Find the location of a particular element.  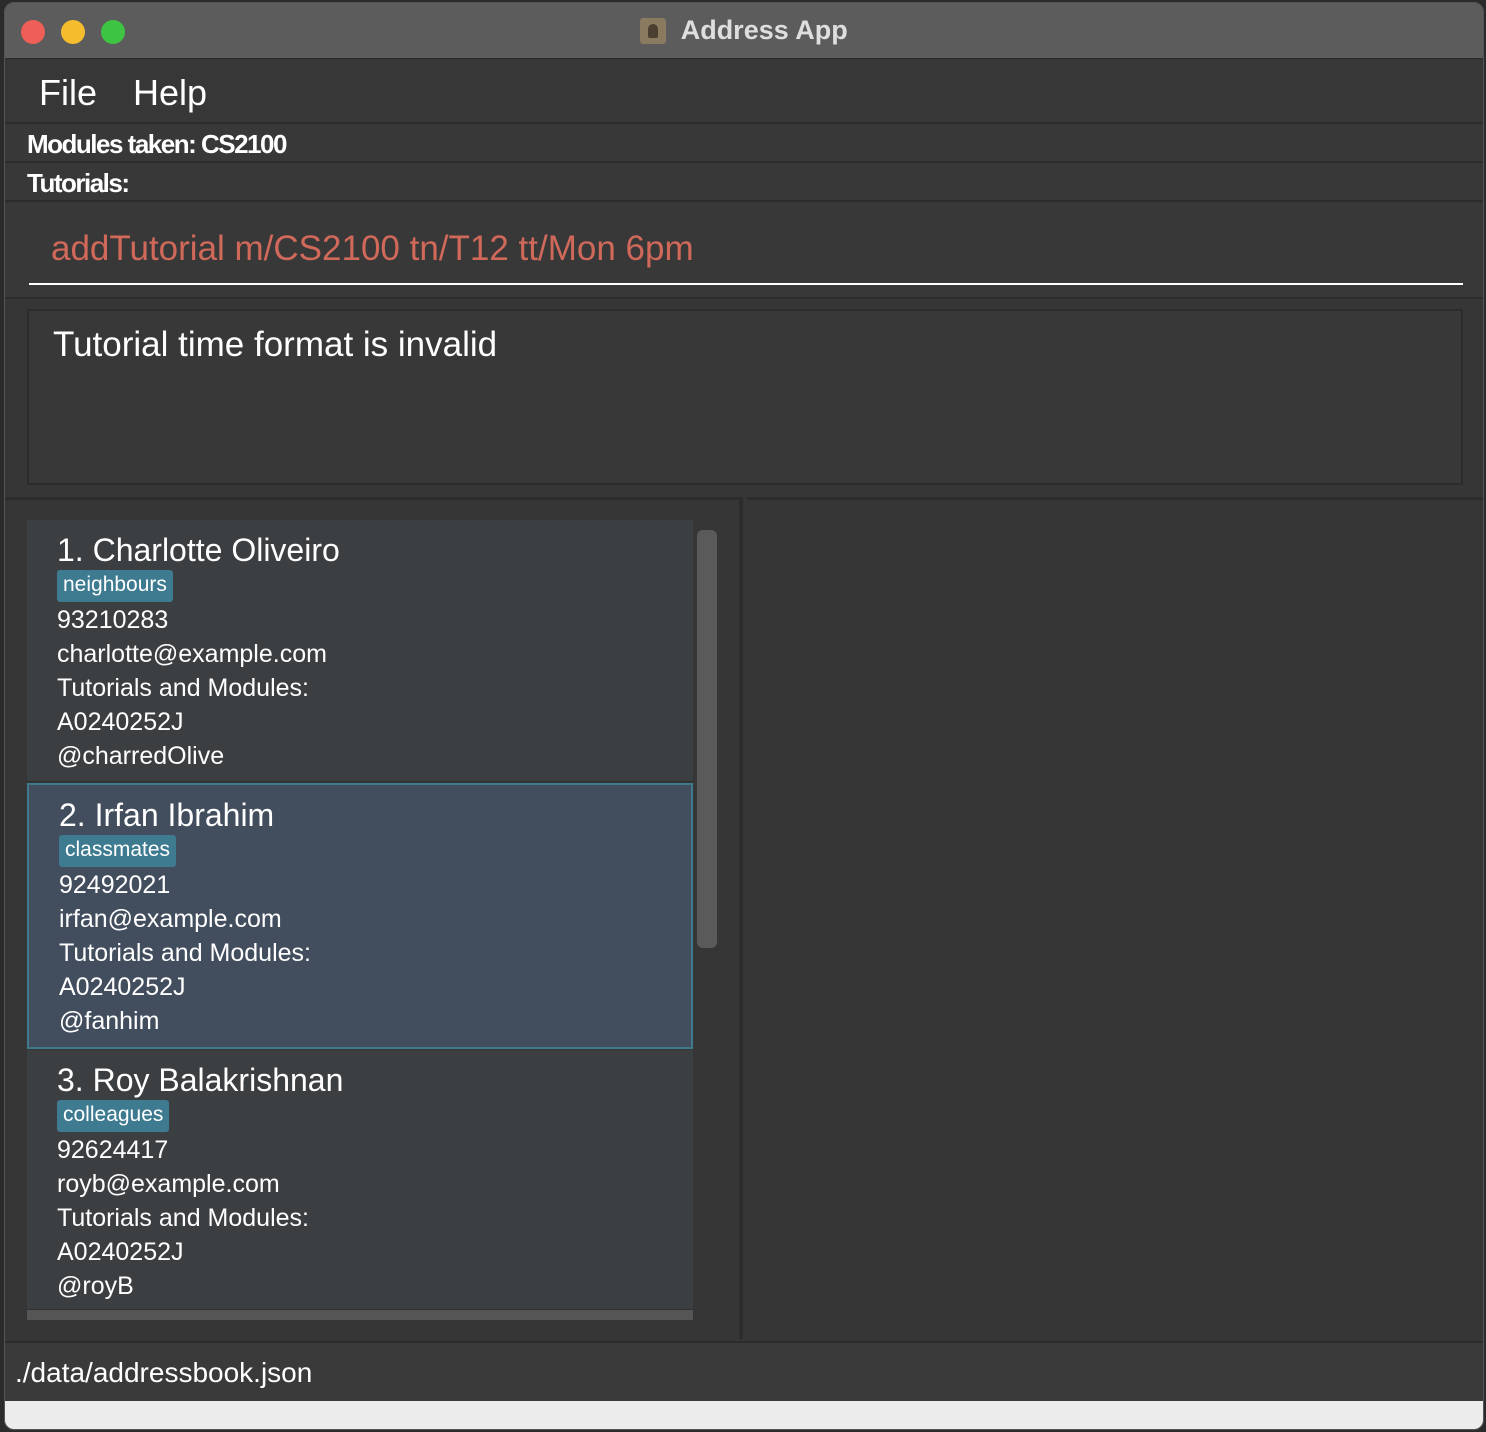

person-tag: colleagues is located at coordinates (113, 1116).